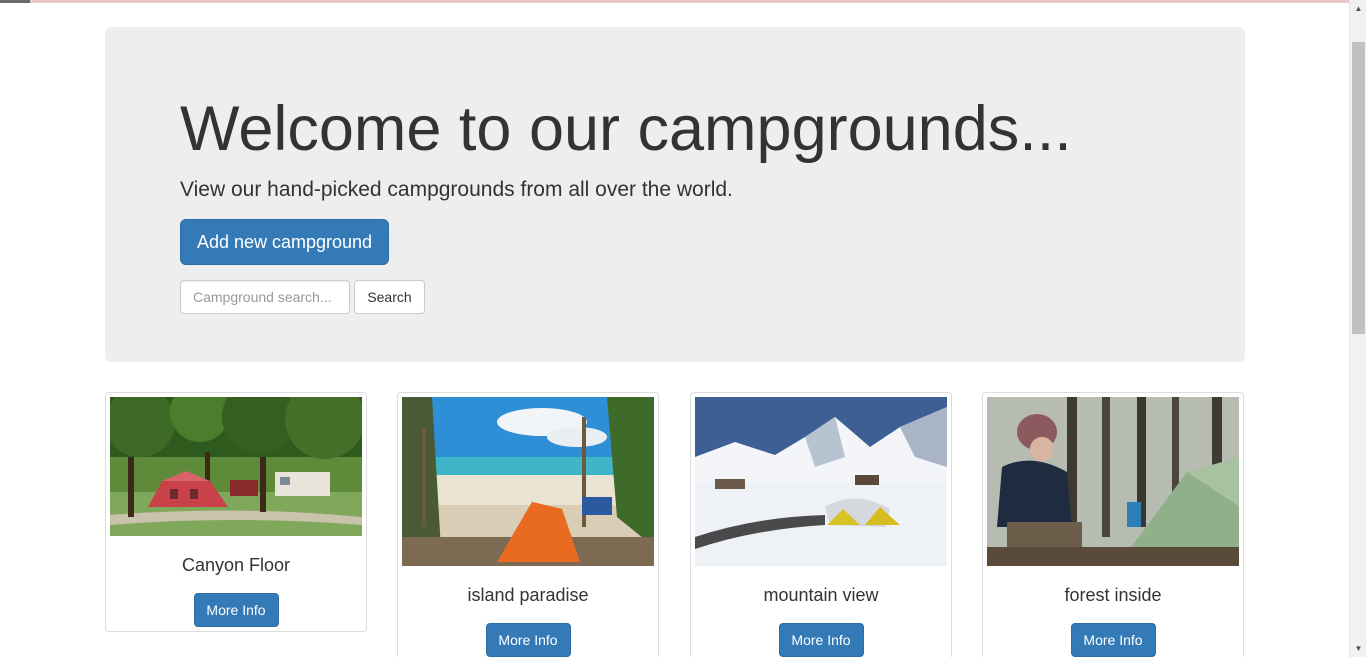 The image size is (1366, 657). I want to click on campground-card-forest-inside: forest inside More Info, so click(1113, 524).